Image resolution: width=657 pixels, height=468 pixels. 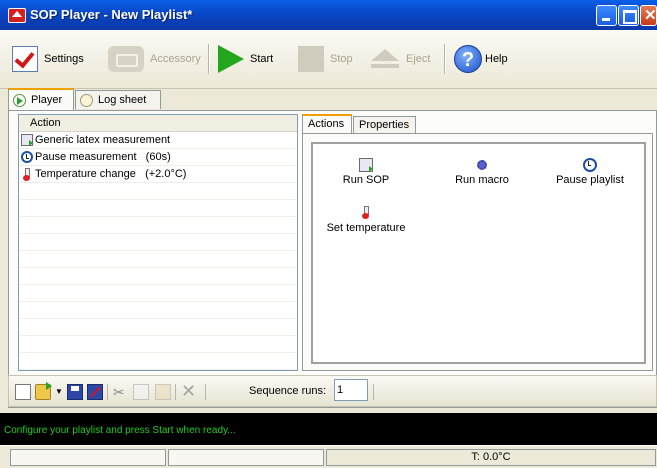 What do you see at coordinates (328, 15) in the screenshot?
I see `title-bar: SOP Player - New Playlist* ✕` at bounding box center [328, 15].